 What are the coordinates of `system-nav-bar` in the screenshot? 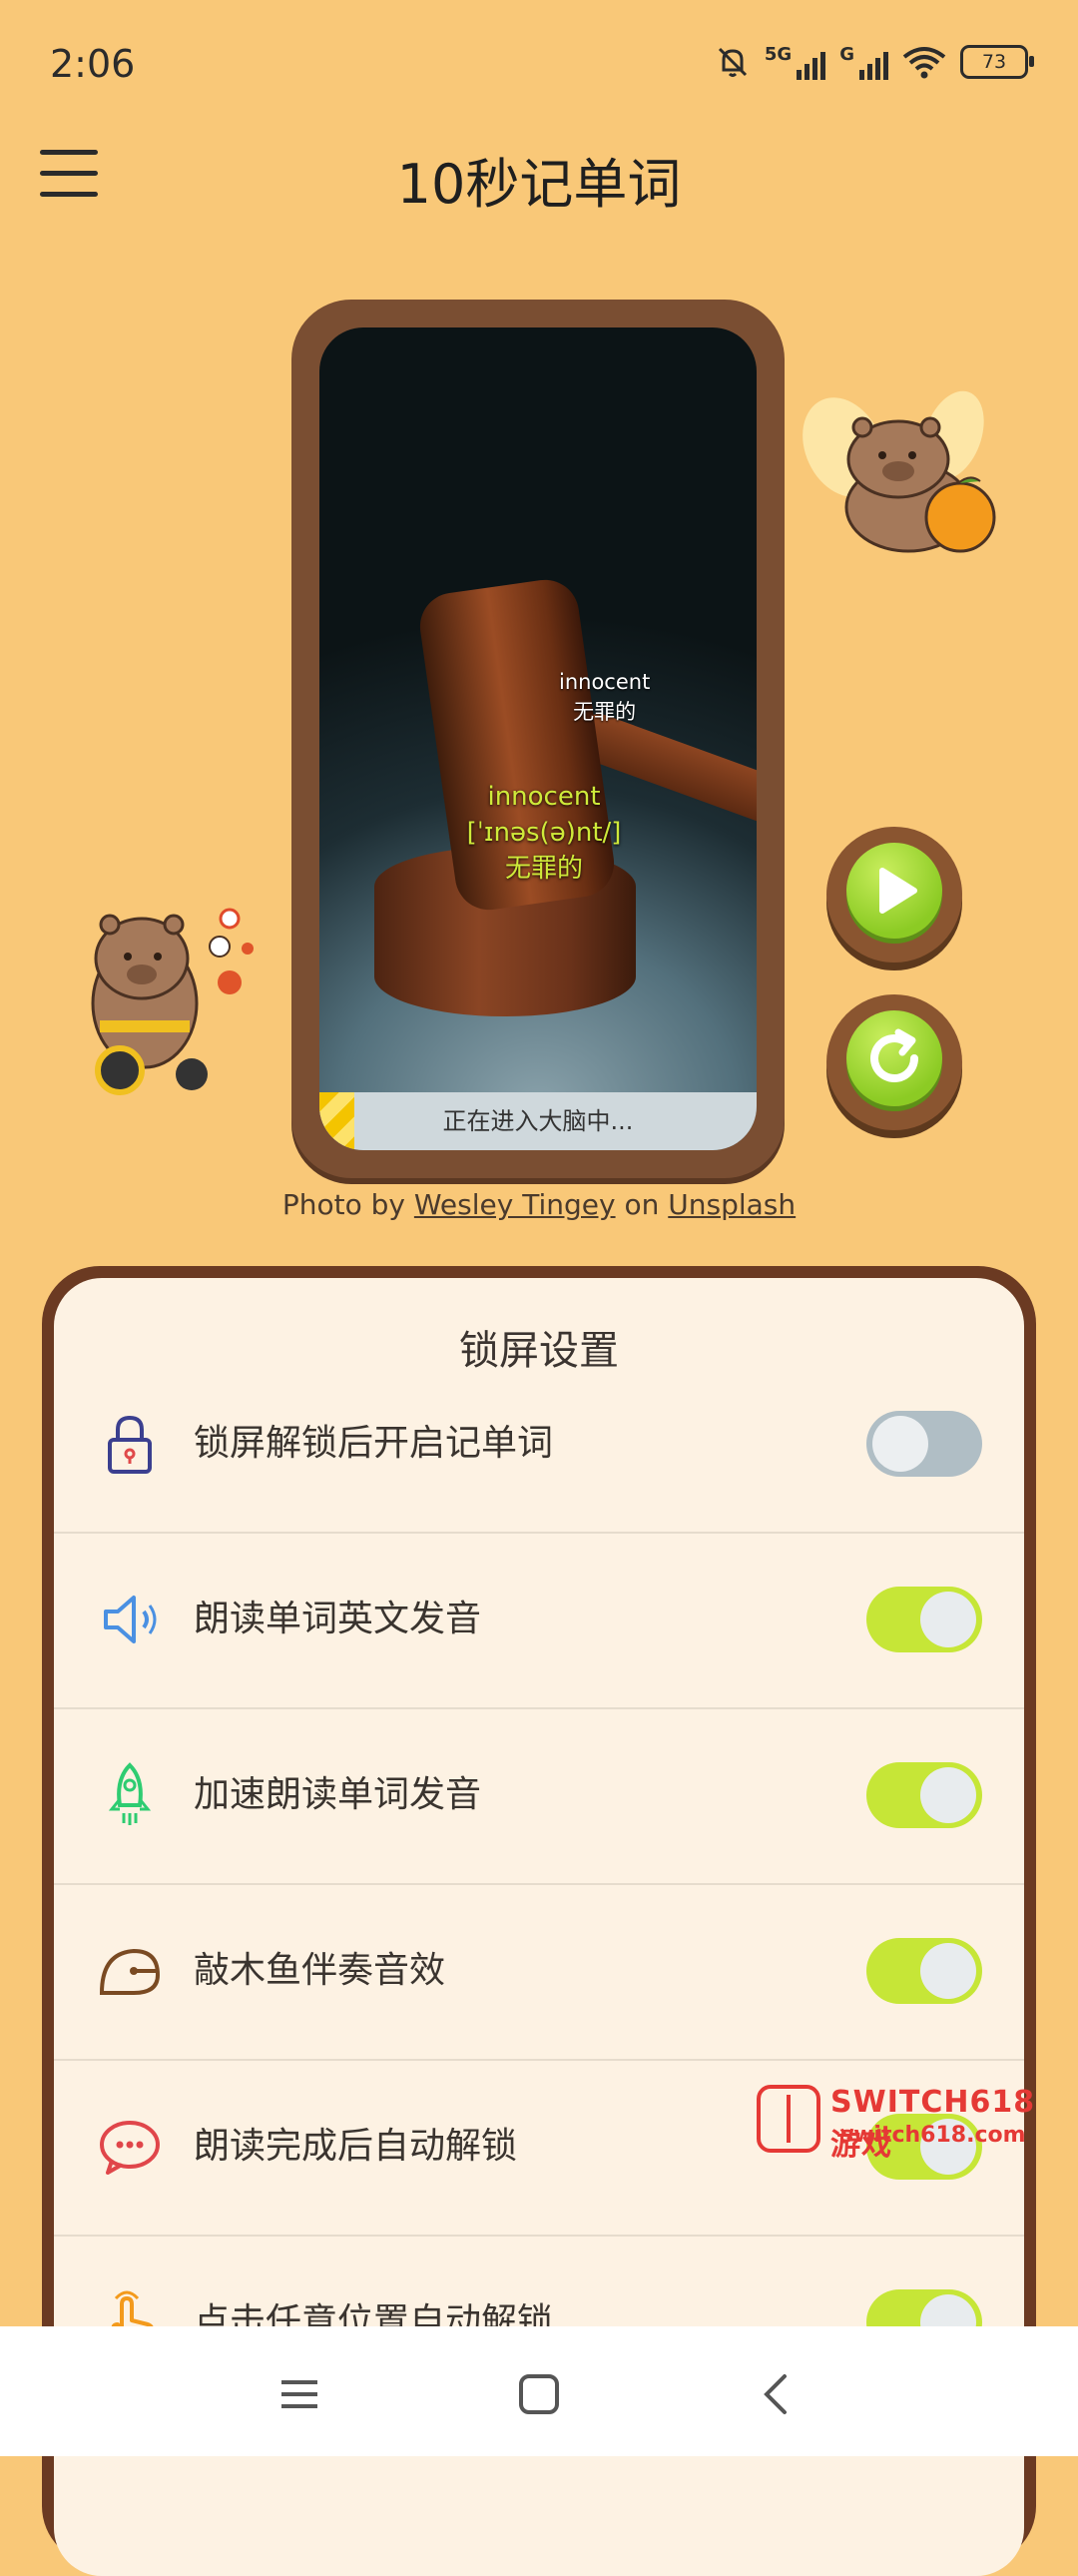 It's located at (539, 2391).